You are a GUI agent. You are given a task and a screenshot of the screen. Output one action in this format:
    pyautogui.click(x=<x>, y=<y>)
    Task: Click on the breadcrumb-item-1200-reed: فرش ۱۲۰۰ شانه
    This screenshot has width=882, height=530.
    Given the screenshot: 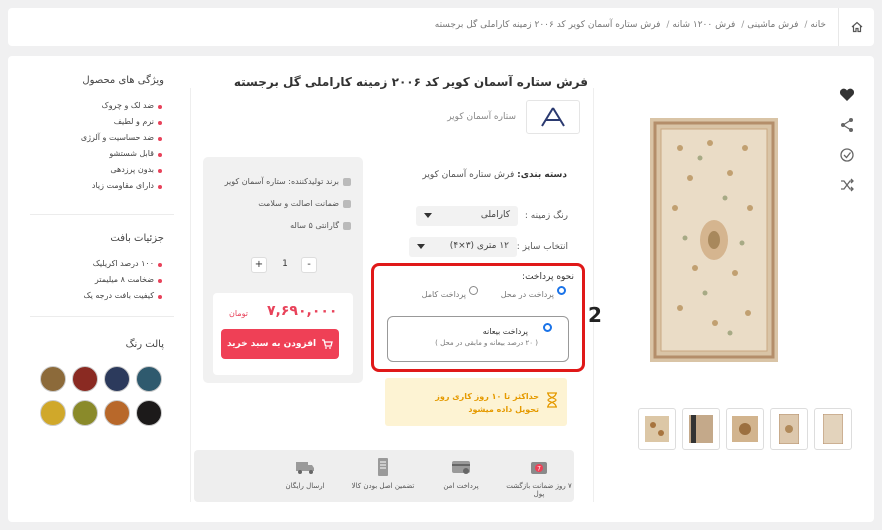 What is the action you would take?
    pyautogui.click(x=703, y=25)
    